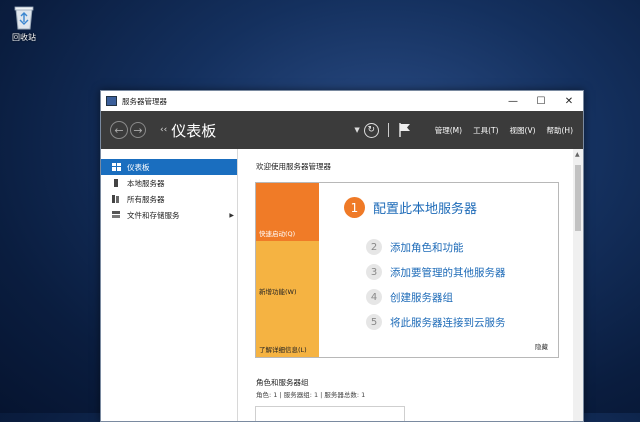 The height and width of the screenshot is (422, 640). Describe the element at coordinates (169, 285) in the screenshot. I see `sidebar: 仪表板 本地服务器 所有服务器 文件和存储服务 ▶` at that location.